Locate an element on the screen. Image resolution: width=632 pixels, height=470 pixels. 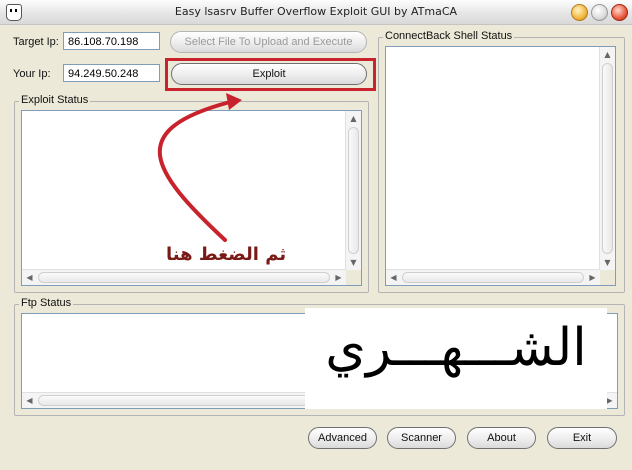
minimize-icon is located at coordinates (579, 12).